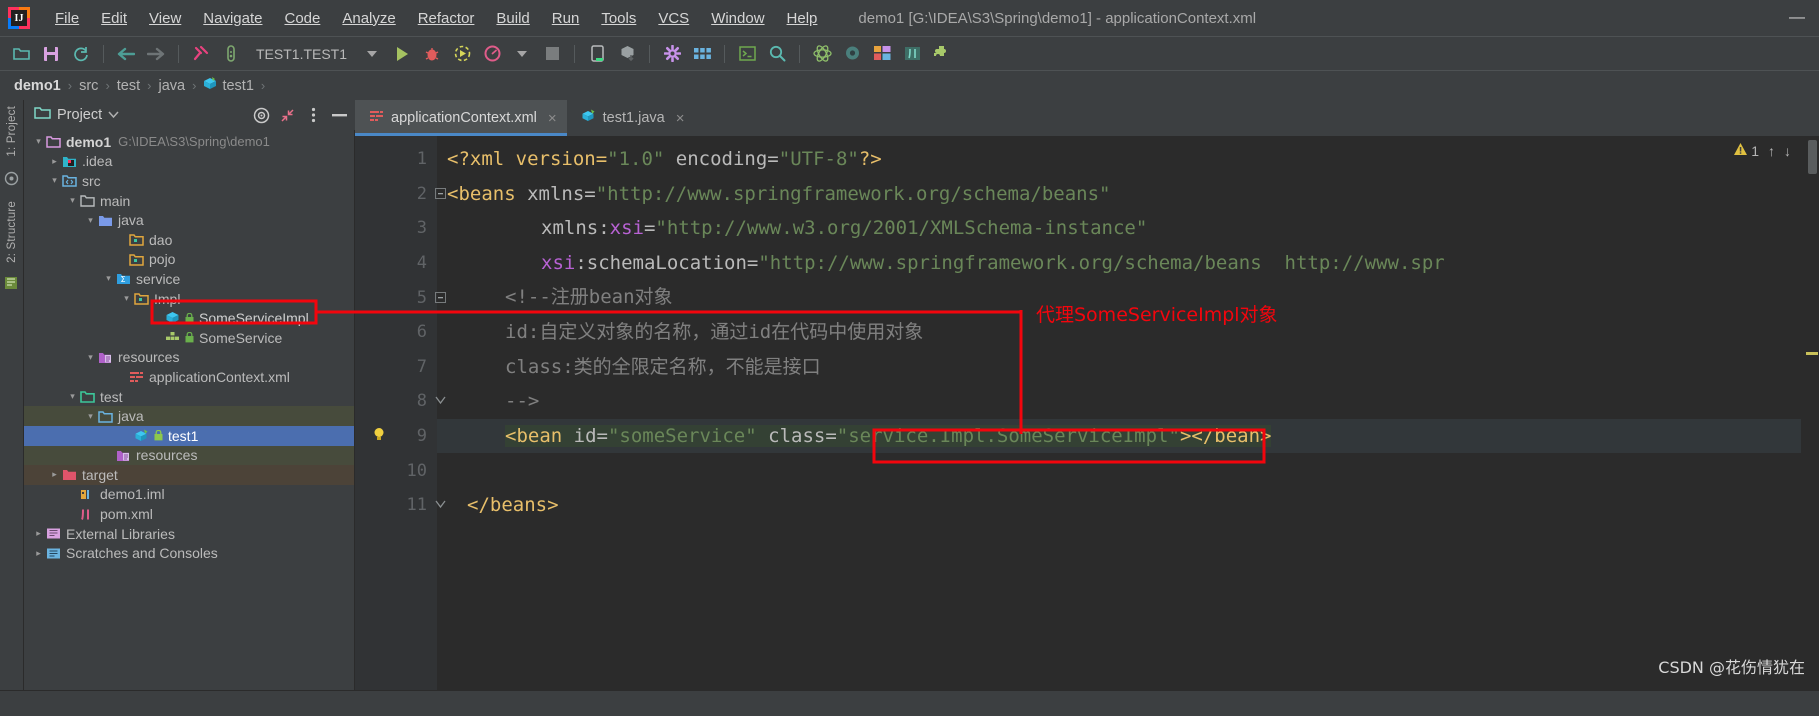 The height and width of the screenshot is (716, 1819). I want to click on sync-refresh-icon, so click(81, 54).